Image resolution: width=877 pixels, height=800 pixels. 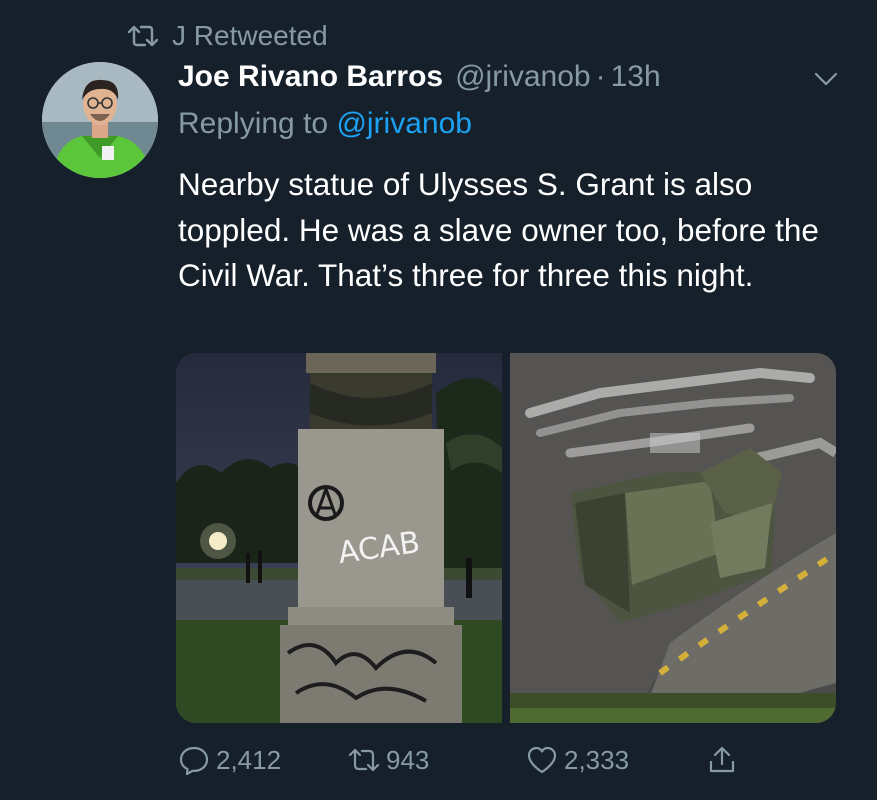 I want to click on author-name: Joe Rivano Barros, so click(x=310, y=77).